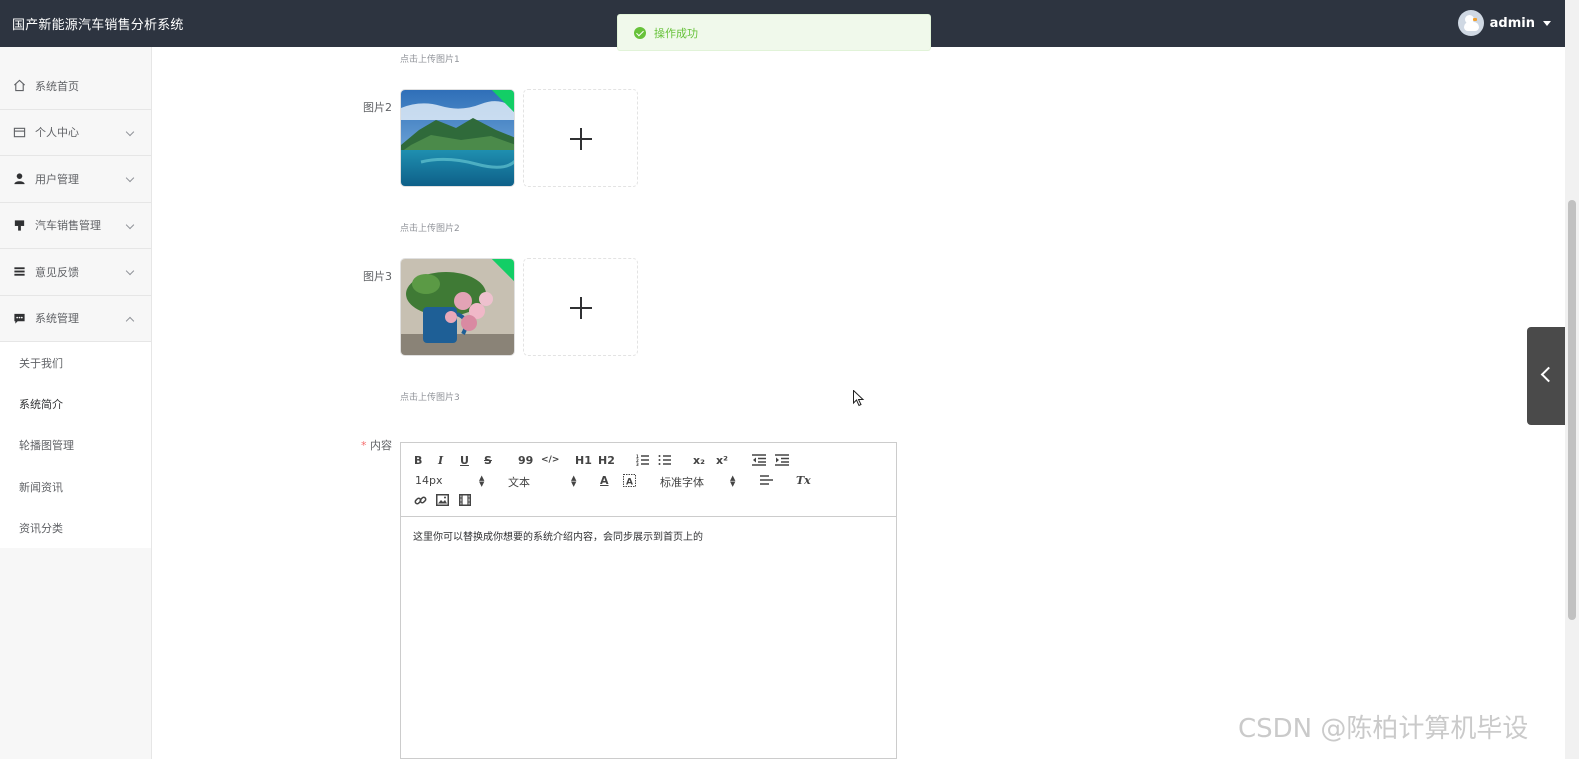 Image resolution: width=1579 pixels, height=759 pixels. I want to click on watermark: CSDN @陈柏计算机毕设, so click(1383, 729).